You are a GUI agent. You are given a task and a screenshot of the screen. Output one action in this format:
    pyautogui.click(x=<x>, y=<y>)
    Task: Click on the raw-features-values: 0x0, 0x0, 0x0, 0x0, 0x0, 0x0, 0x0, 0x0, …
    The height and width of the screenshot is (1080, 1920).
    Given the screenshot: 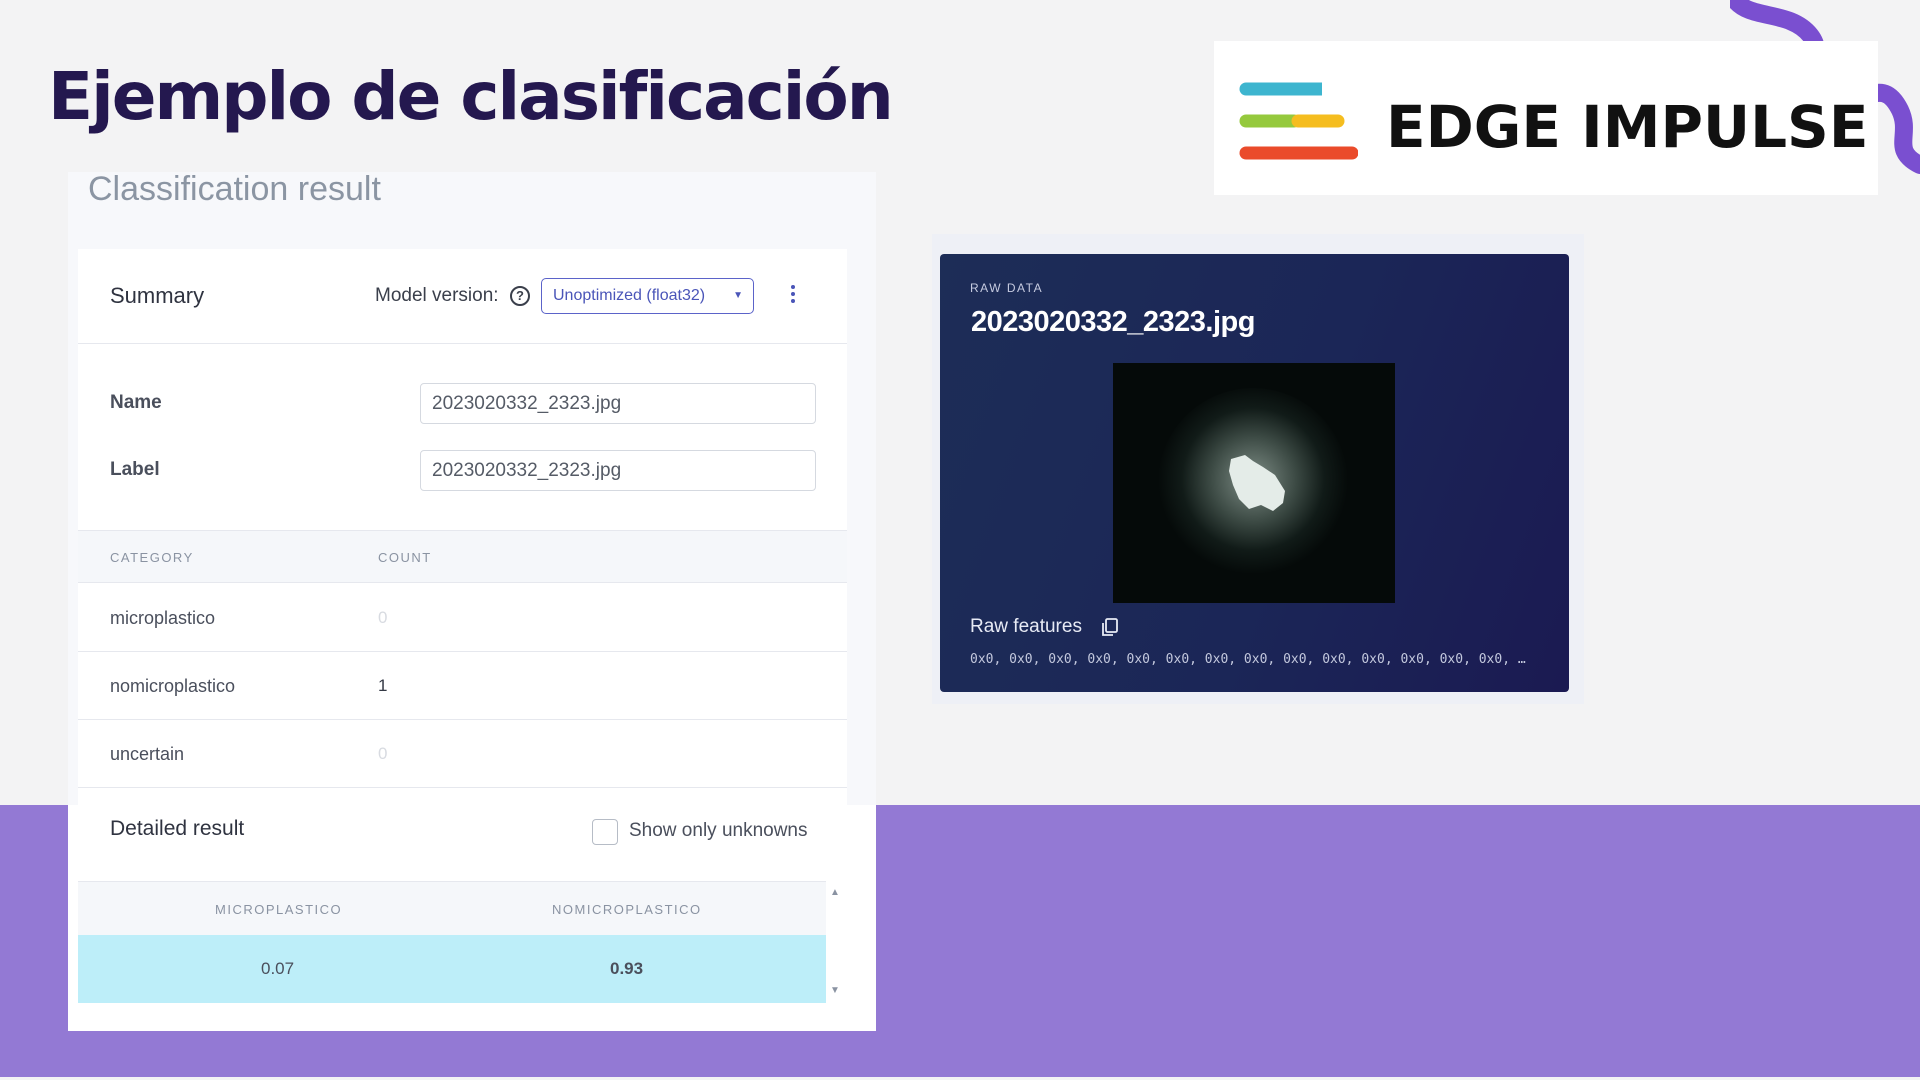 What is the action you would take?
    pyautogui.click(x=1248, y=659)
    